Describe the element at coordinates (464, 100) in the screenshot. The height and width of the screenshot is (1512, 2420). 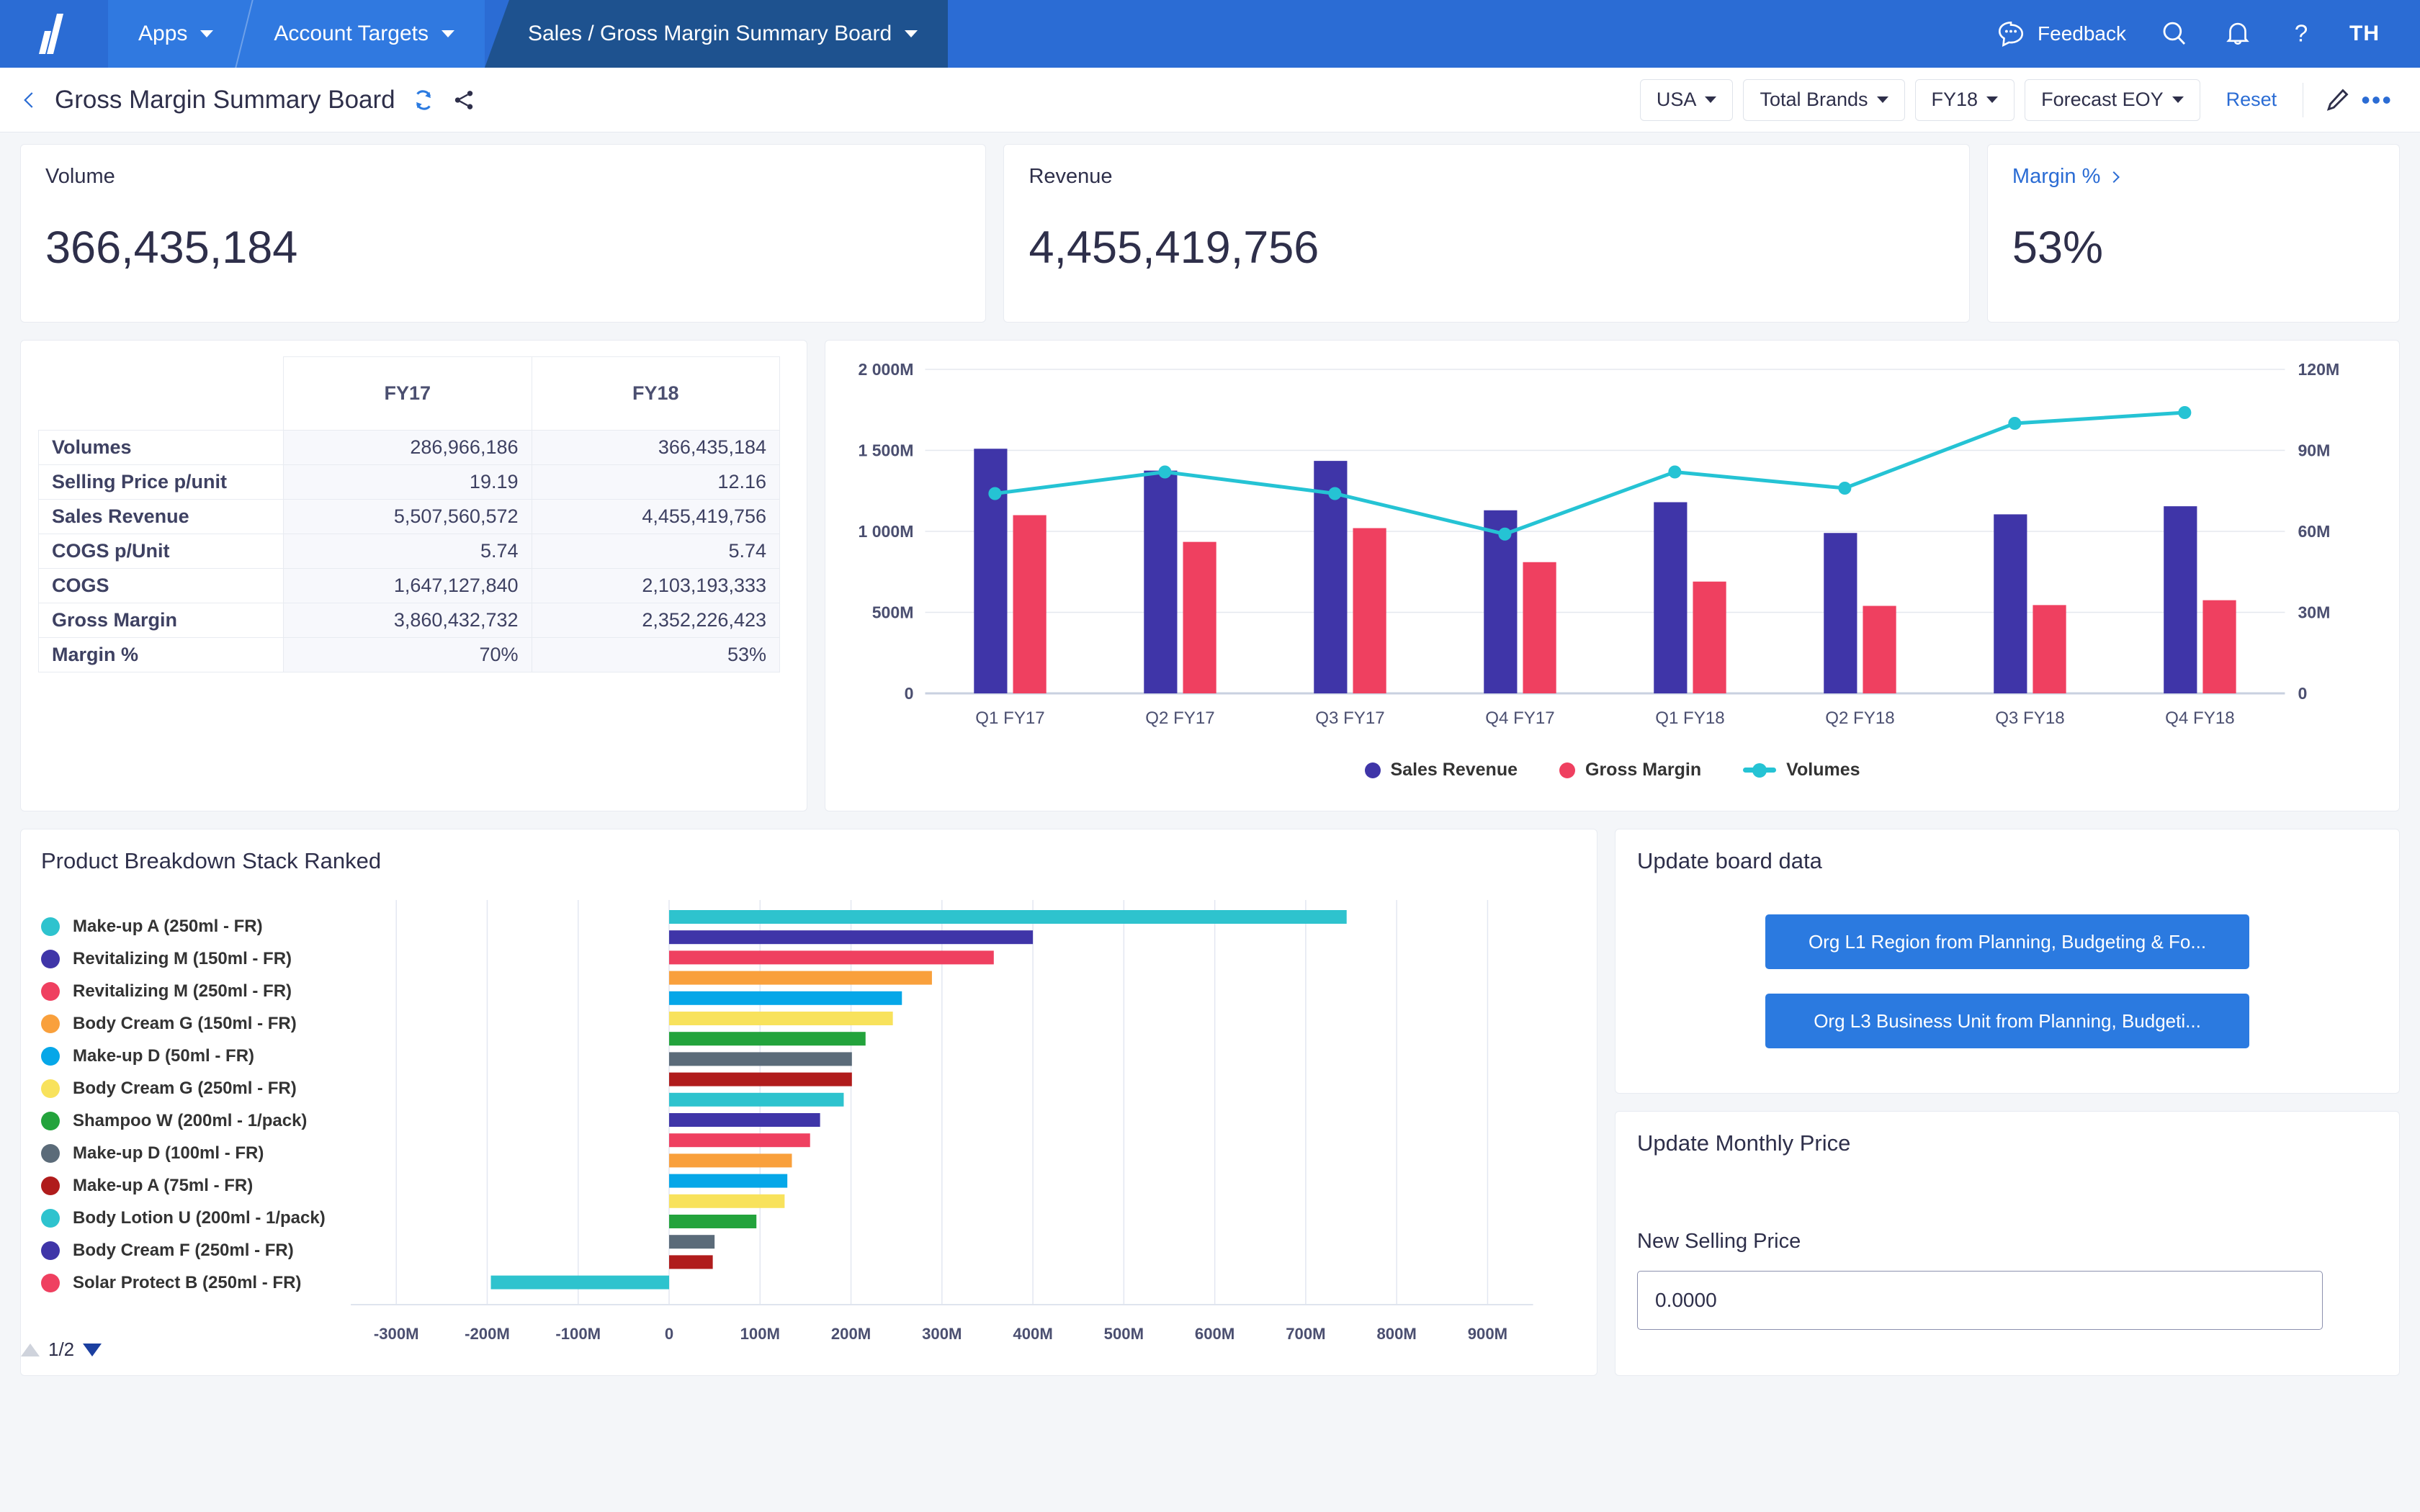
I see `share-icon` at that location.